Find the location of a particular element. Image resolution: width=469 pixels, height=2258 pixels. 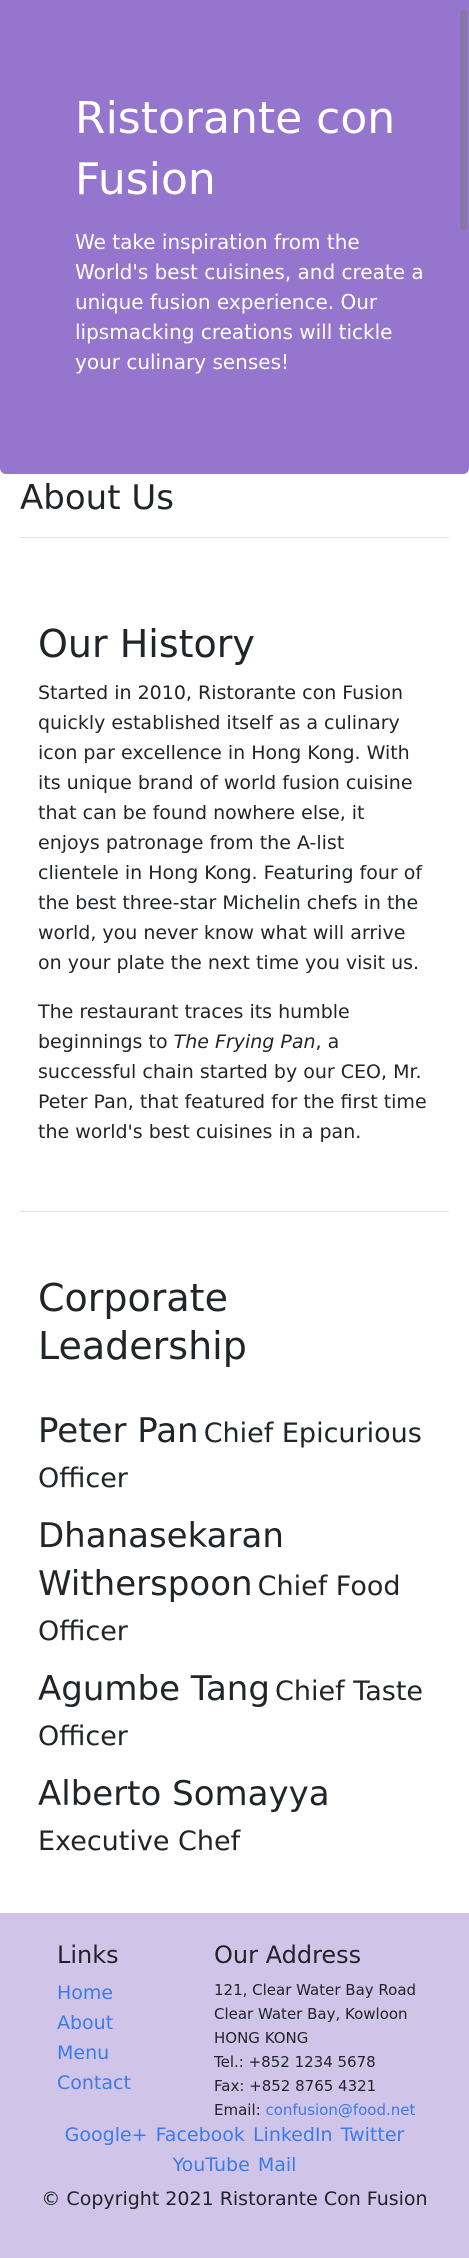

footer-link-item: Menu is located at coordinates (107, 2053).